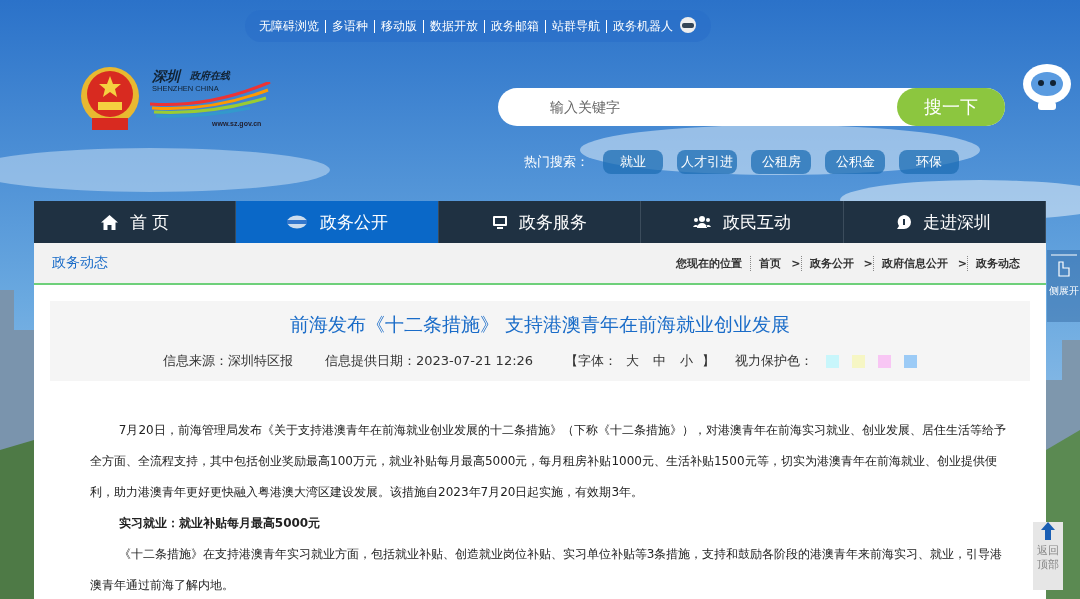  What do you see at coordinates (540, 222) in the screenshot?
I see `nav-tab: 政务服务` at bounding box center [540, 222].